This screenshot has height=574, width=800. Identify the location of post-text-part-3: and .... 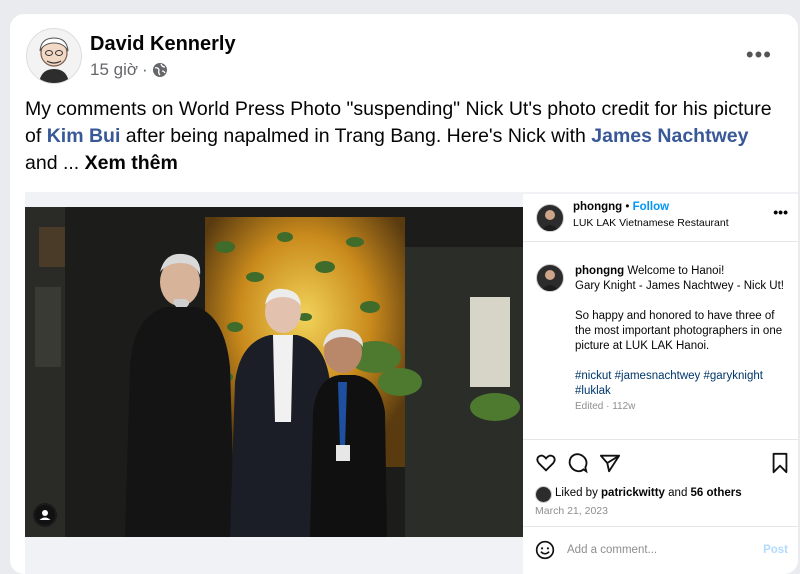
(55, 163).